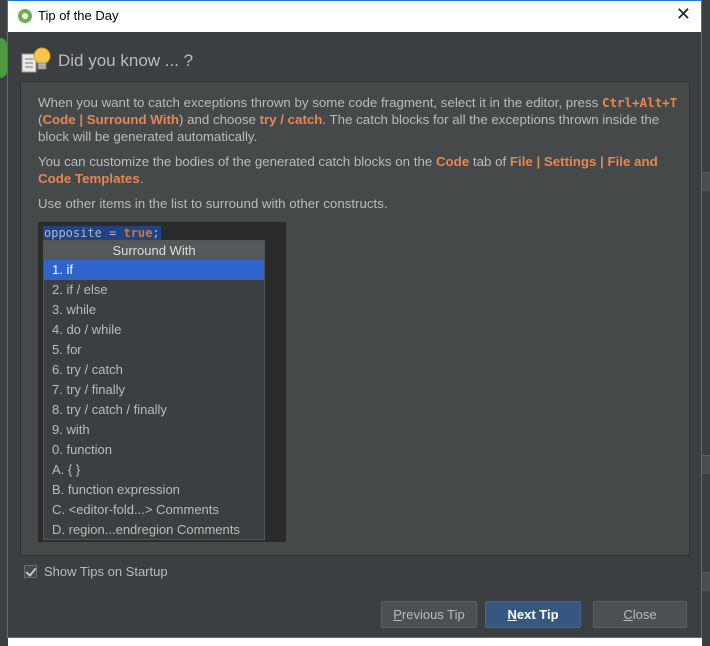 The image size is (710, 646). Describe the element at coordinates (154, 250) in the screenshot. I see `popup-title: Surround With` at that location.